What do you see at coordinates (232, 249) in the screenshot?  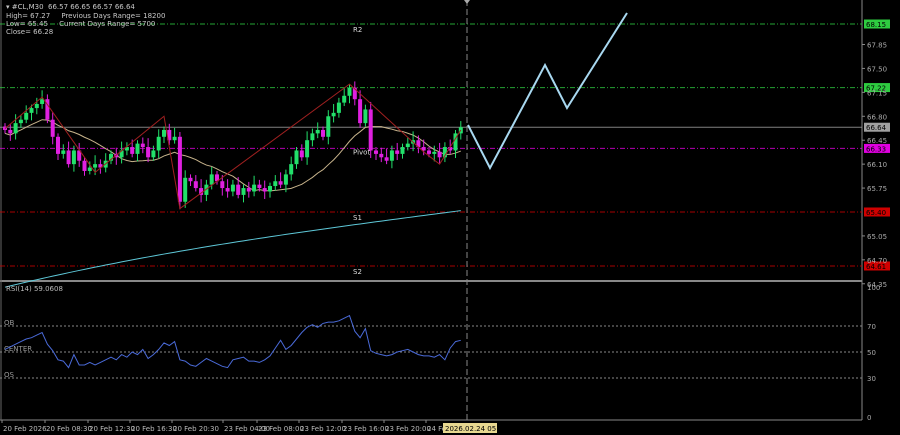 I see `long-moving-average` at bounding box center [232, 249].